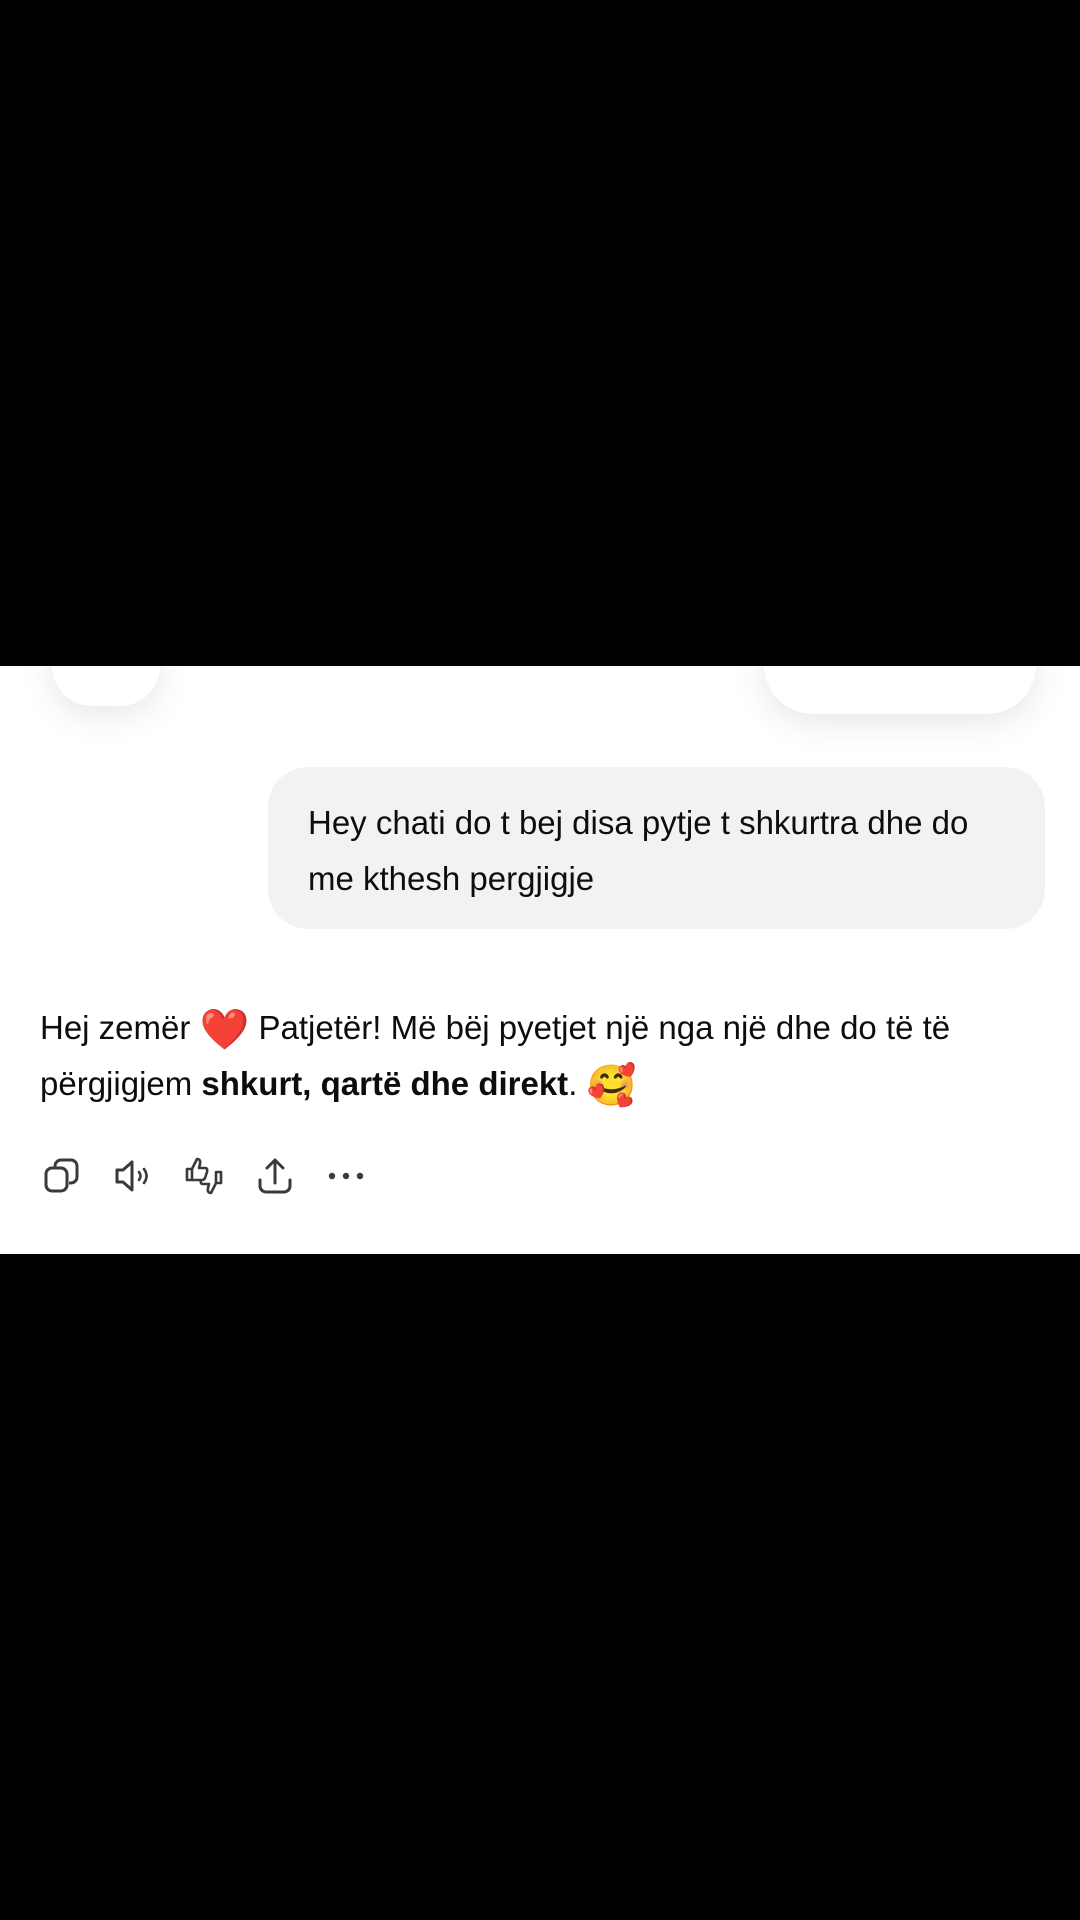 This screenshot has width=1080, height=1920. I want to click on share-button, so click(275, 1176).